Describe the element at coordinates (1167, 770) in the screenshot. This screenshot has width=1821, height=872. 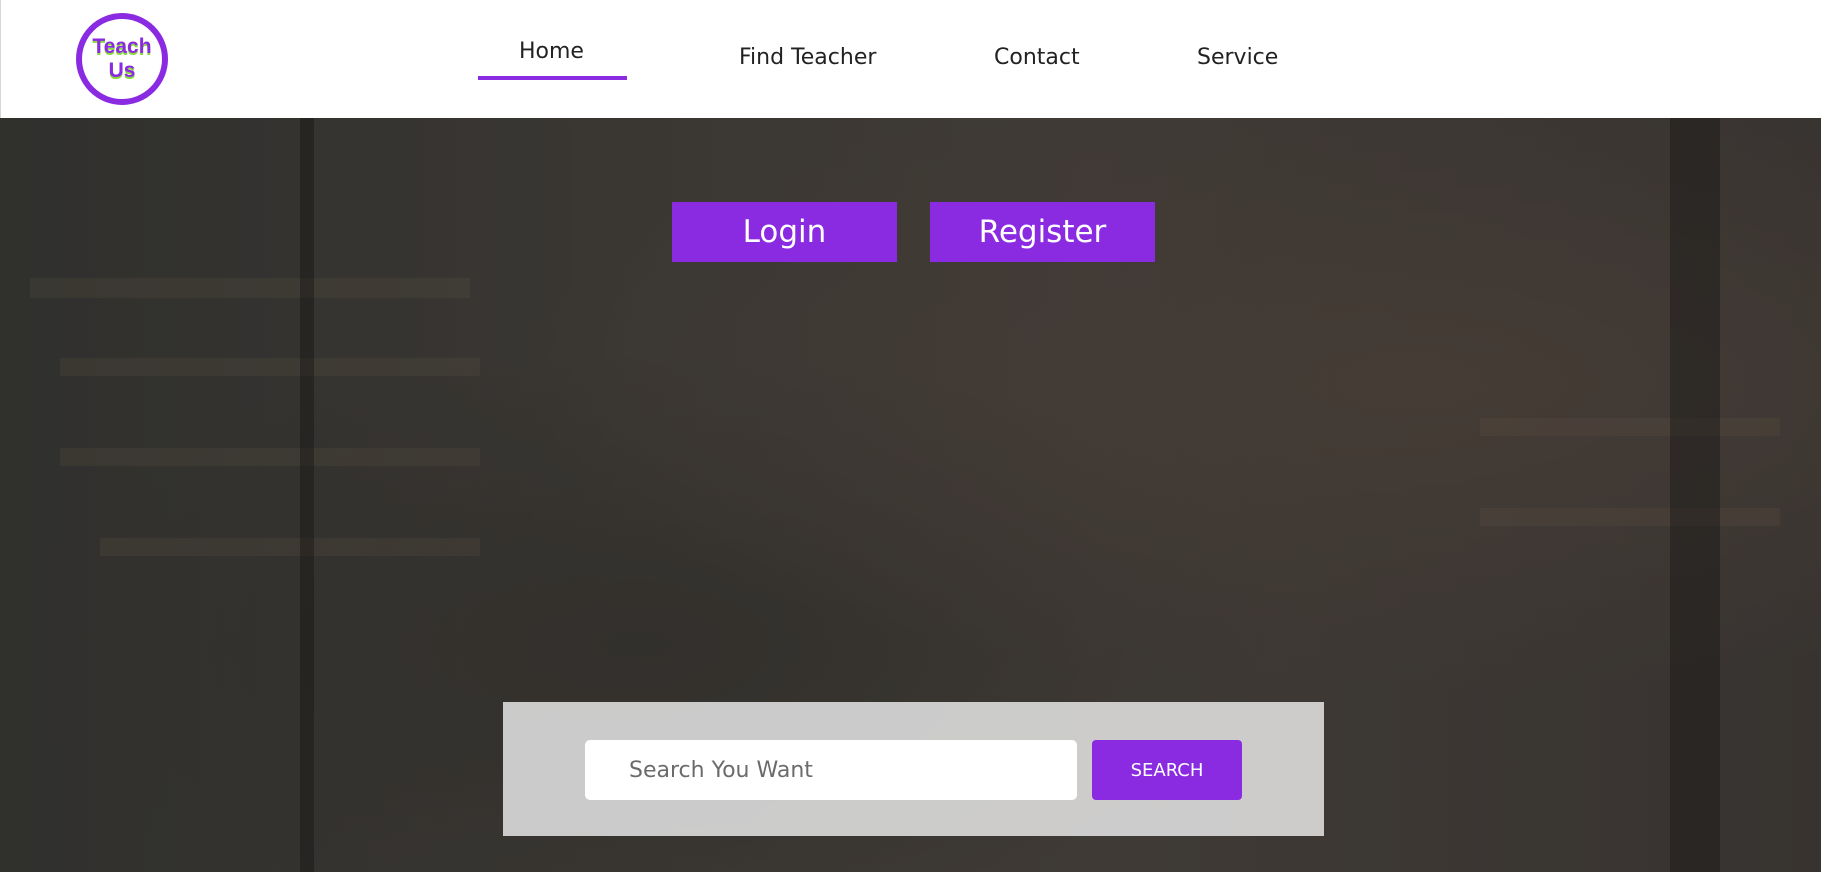
I see `search-button: SEARCH` at that location.